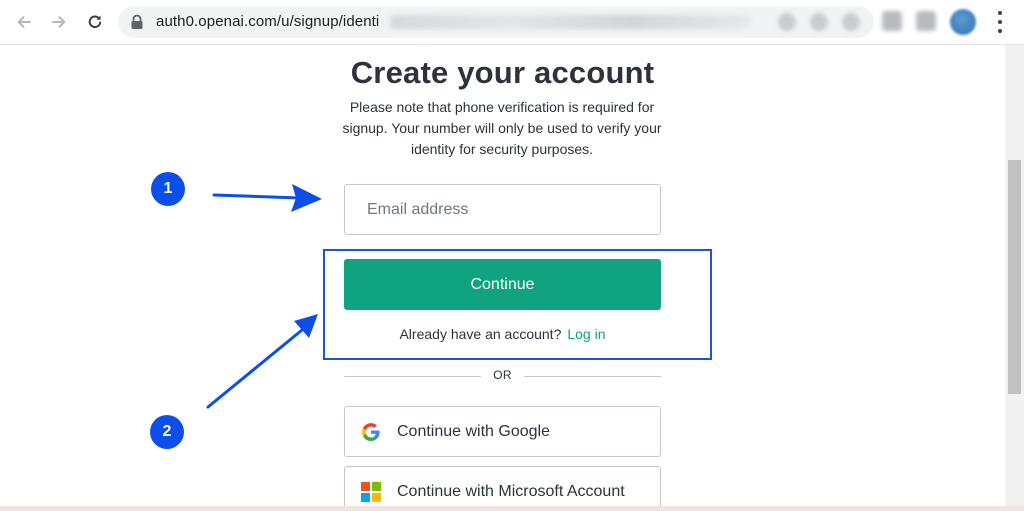  I want to click on step-2-badge: 2, so click(167, 432).